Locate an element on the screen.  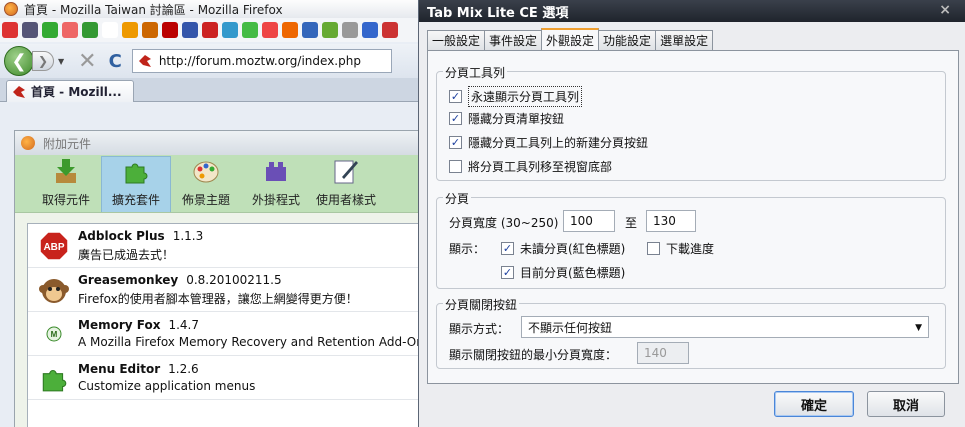
tab-menus: 選單設定 is located at coordinates (684, 40).